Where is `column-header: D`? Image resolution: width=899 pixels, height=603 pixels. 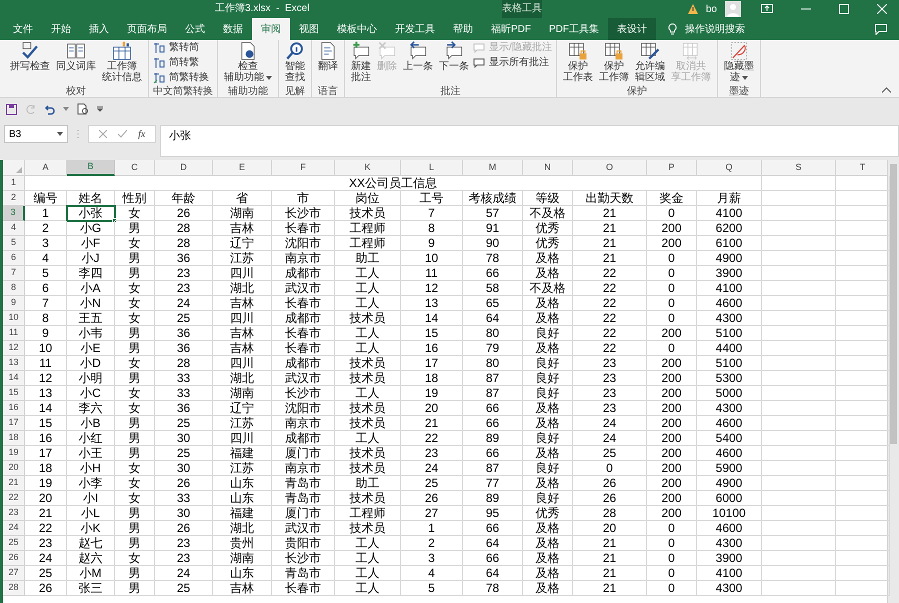 column-header: D is located at coordinates (184, 168).